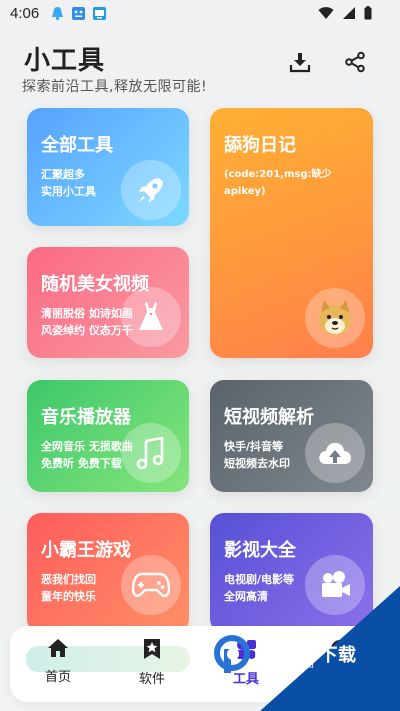 The image size is (400, 711). I want to click on music-note-icon, so click(151, 453).